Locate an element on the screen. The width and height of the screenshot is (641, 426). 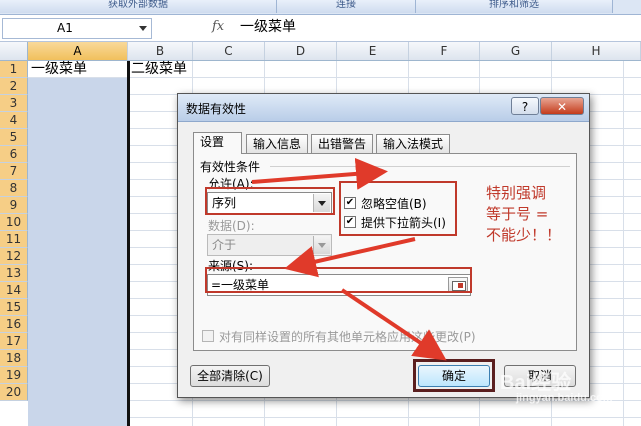
select-all-corner is located at coordinates (14, 51).